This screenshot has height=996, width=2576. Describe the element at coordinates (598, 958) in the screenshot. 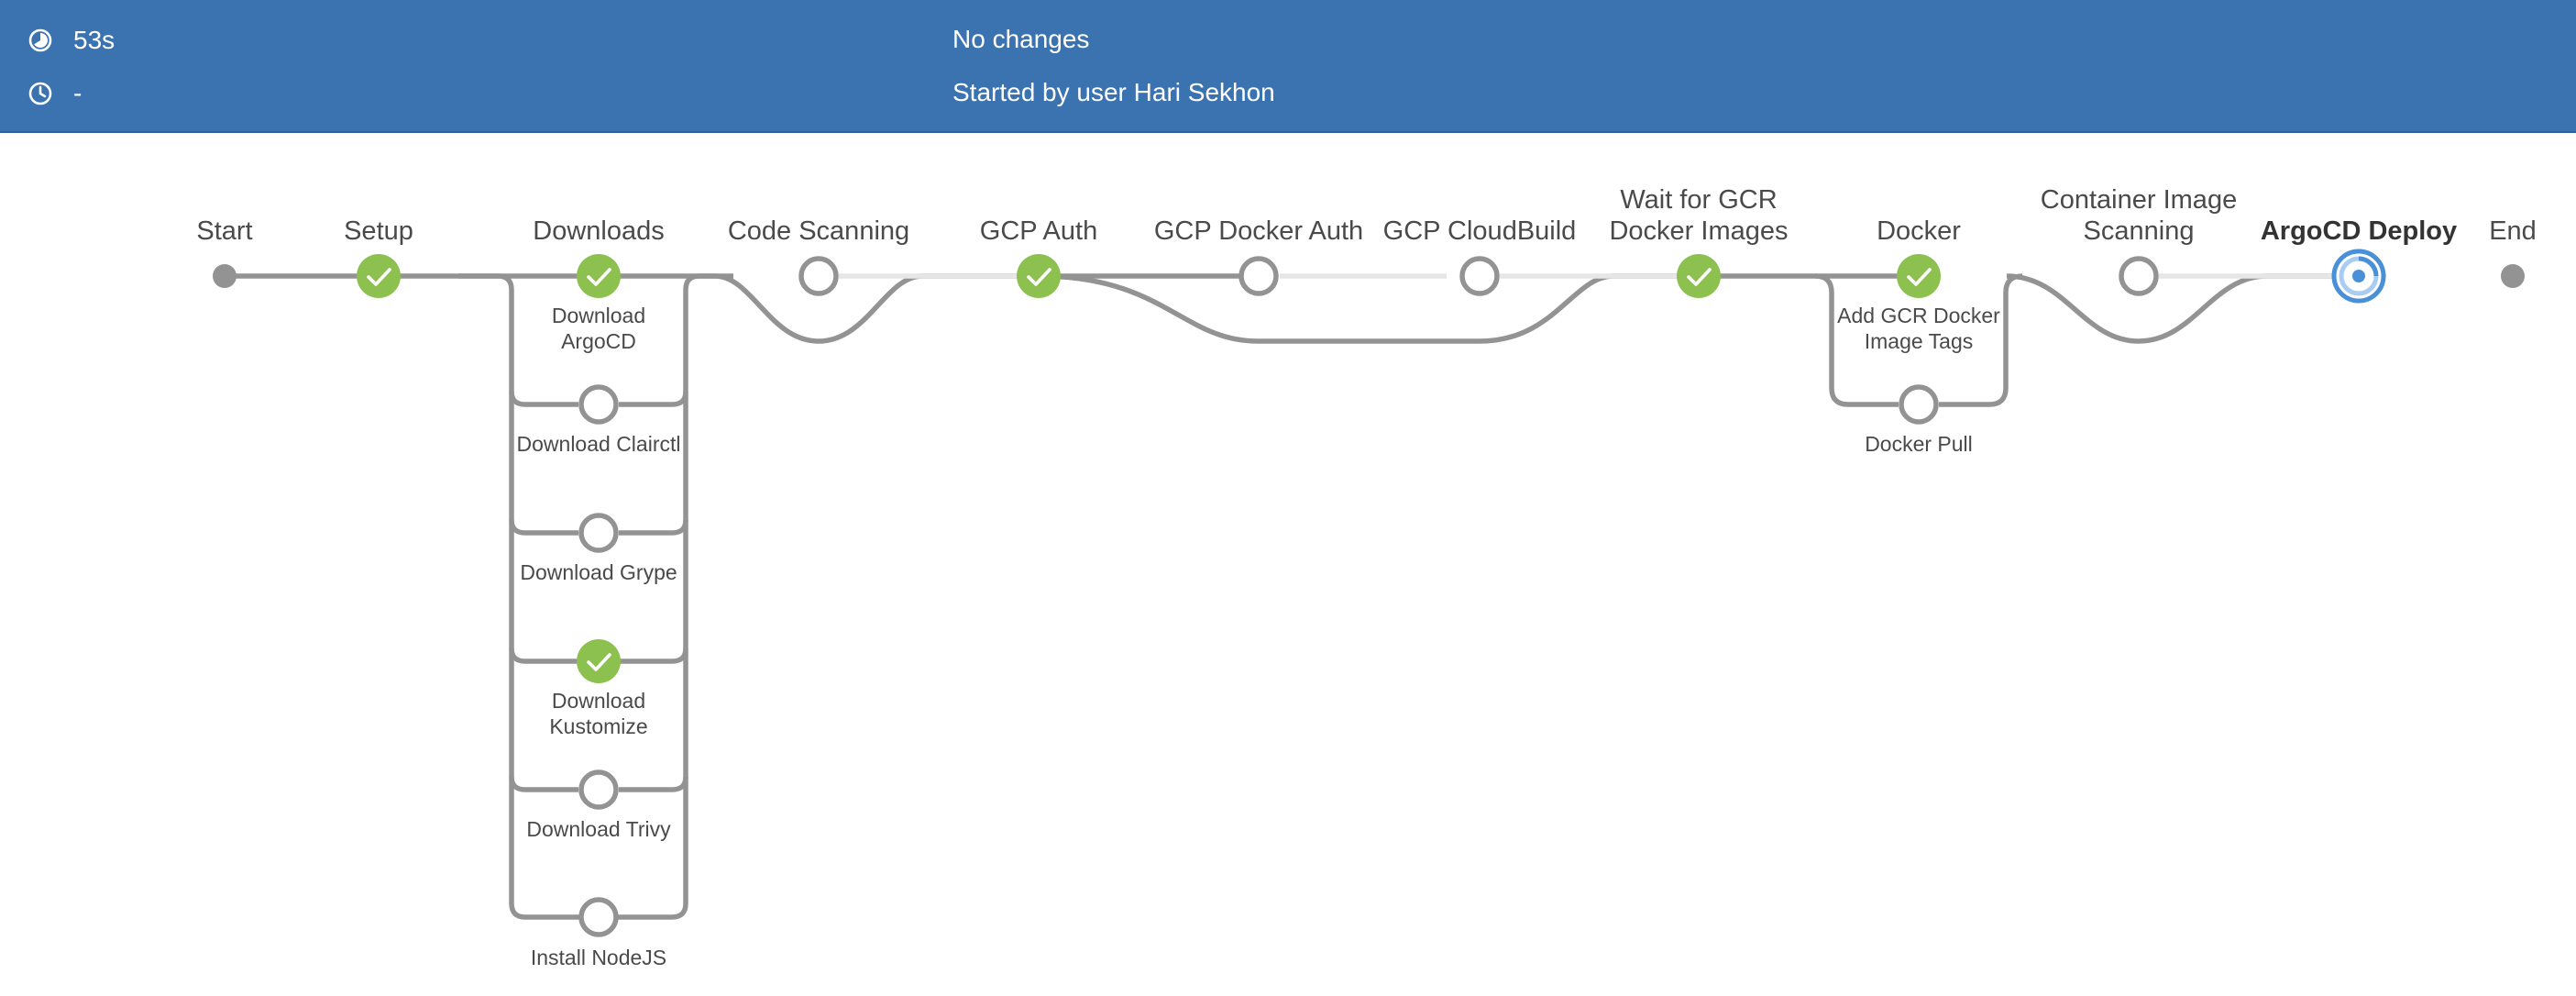

I see `branch-label-install-nodejs: Install NodeJS` at that location.